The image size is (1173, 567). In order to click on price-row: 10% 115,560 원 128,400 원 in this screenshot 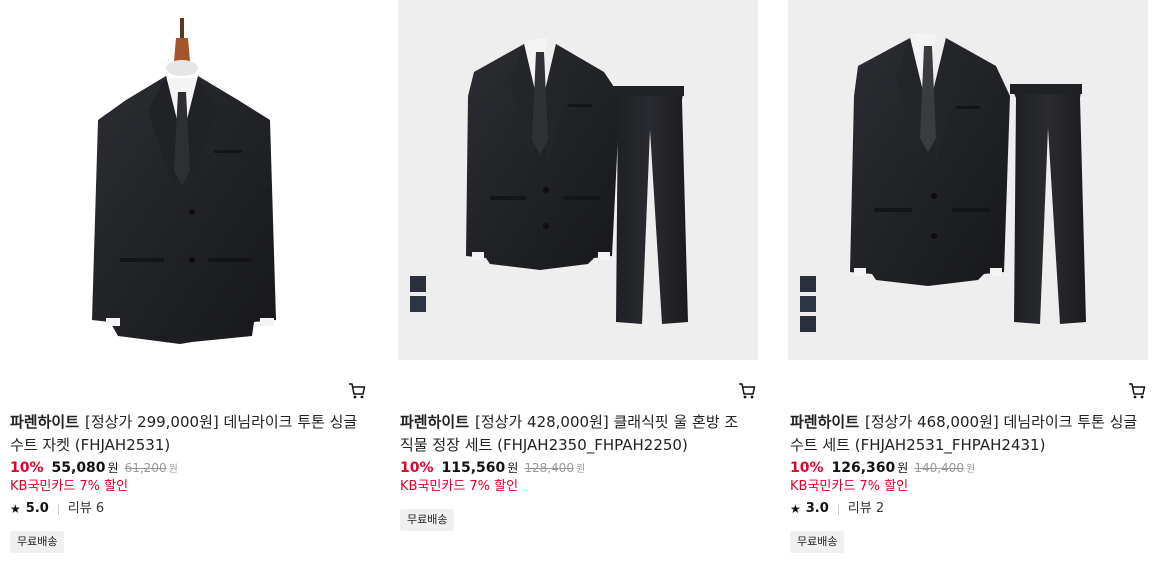, I will do `click(492, 469)`.